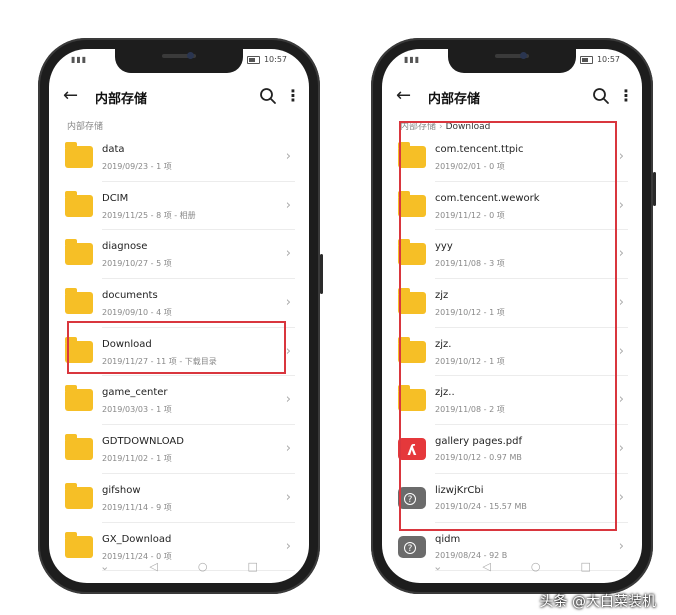 This screenshot has height=615, width=676. Describe the element at coordinates (121, 490) in the screenshot. I see `item-name: gifshow` at that location.